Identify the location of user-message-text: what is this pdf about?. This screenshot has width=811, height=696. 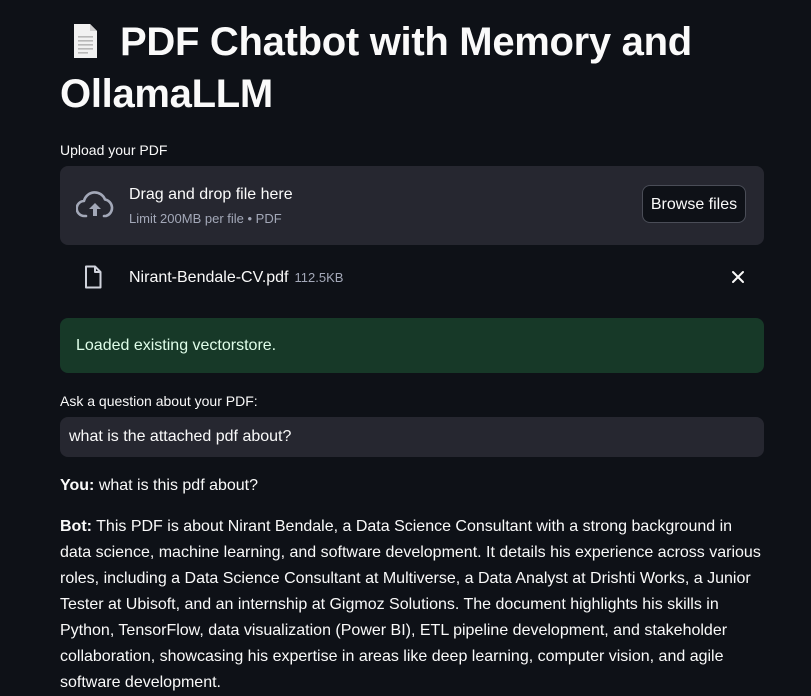
(178, 485).